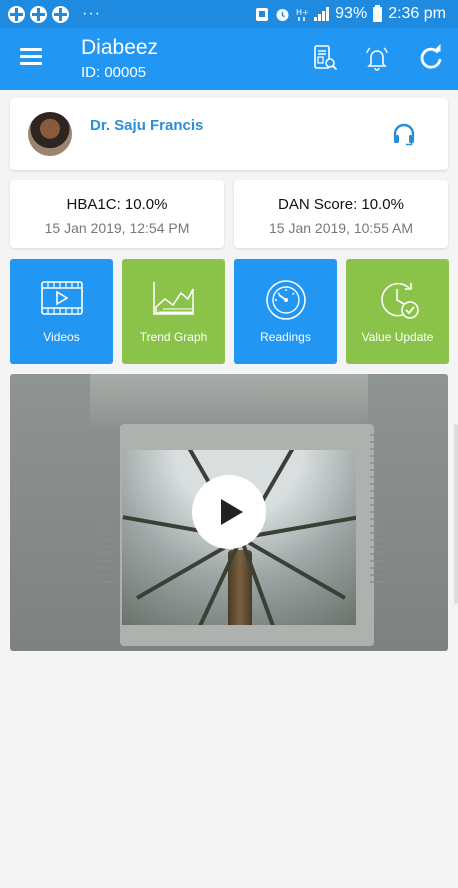 The width and height of the screenshot is (458, 888). Describe the element at coordinates (229, 401) in the screenshot. I see `jar-background` at that location.